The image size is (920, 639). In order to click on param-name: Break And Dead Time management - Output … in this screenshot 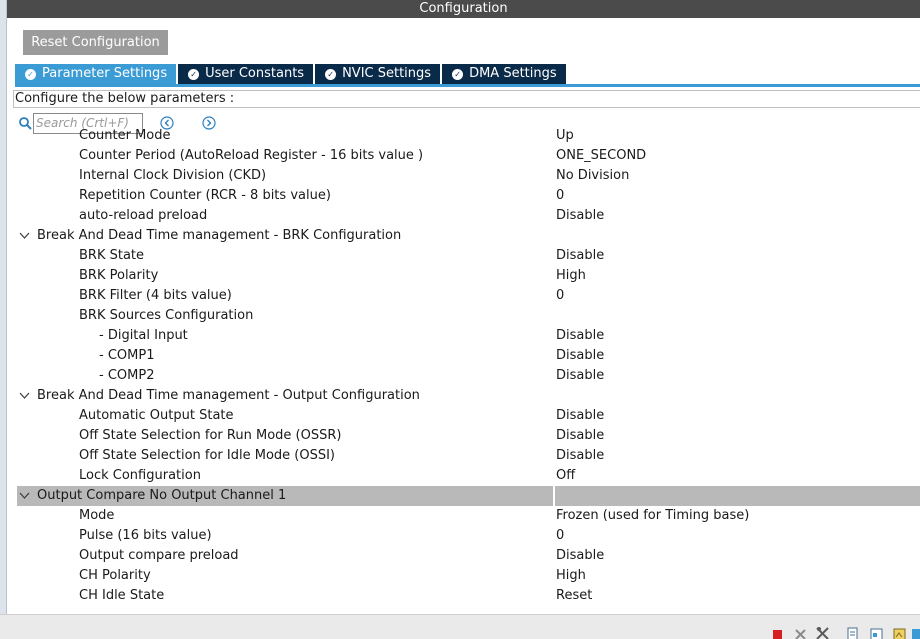, I will do `click(228, 395)`.